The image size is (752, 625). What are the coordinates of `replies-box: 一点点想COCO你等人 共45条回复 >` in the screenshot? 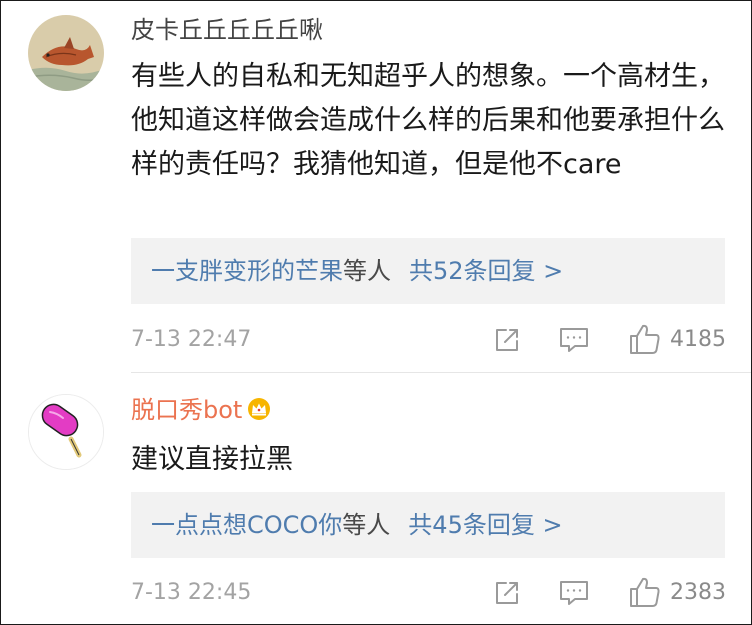 It's located at (428, 525).